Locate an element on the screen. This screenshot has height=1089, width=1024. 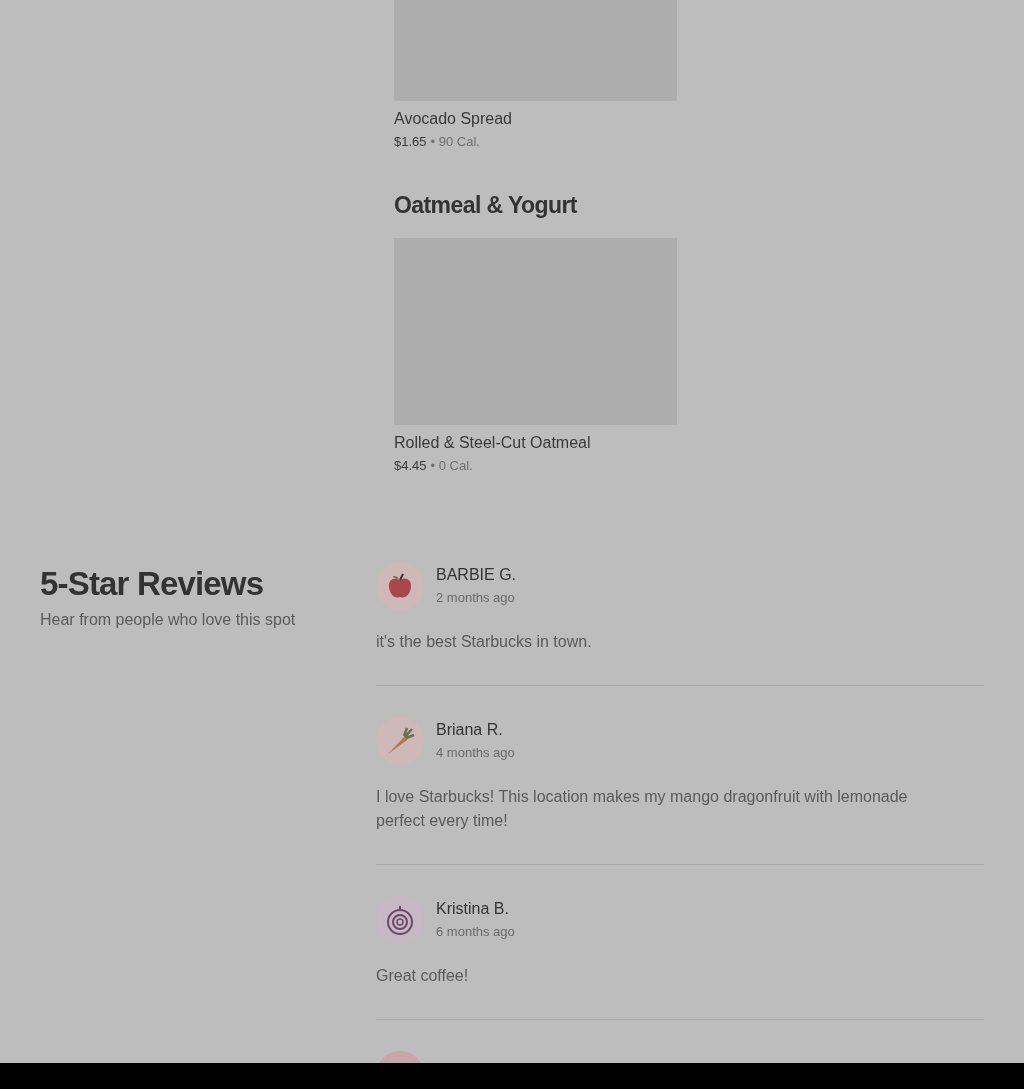
review-time: 2 months ago is located at coordinates (476, 598).